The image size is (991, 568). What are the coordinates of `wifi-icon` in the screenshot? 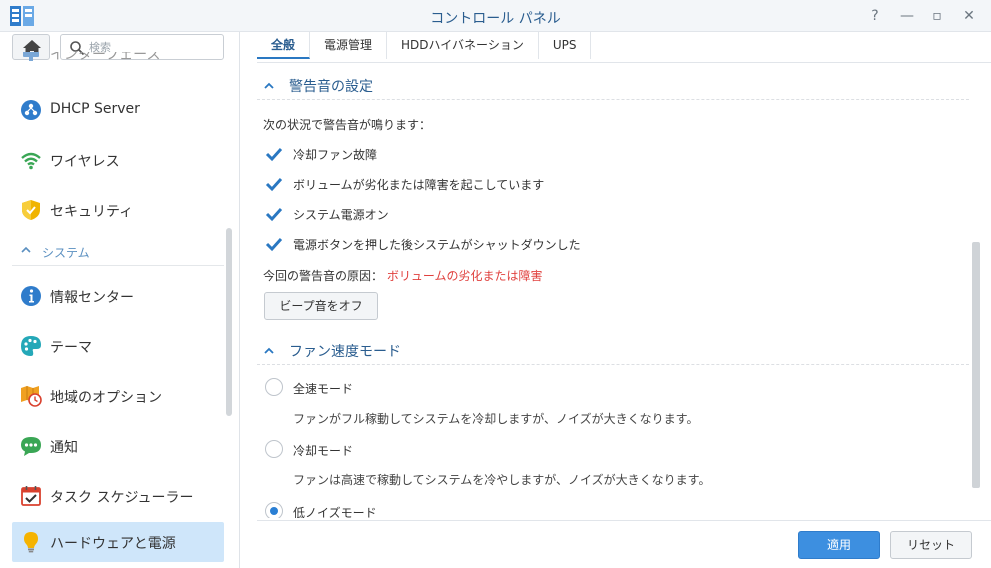 It's located at (31, 161).